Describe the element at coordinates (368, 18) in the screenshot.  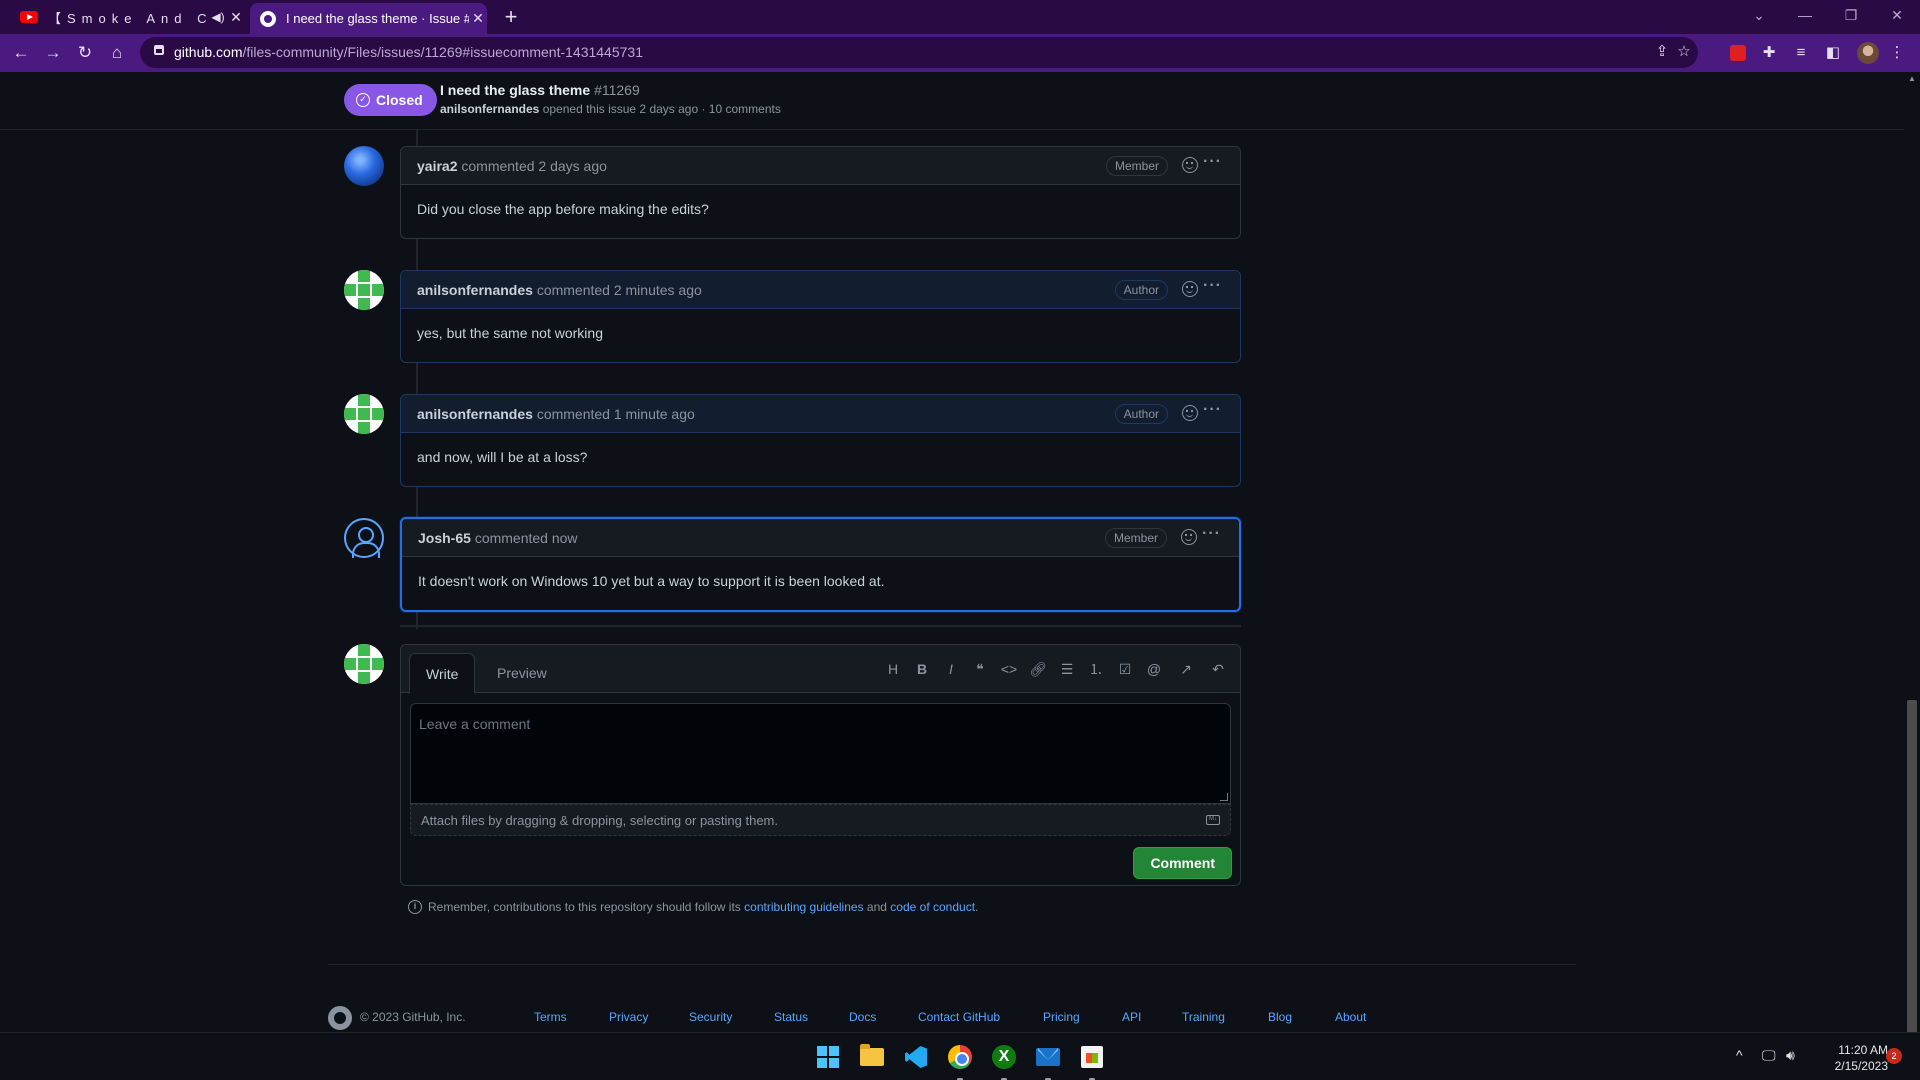
I see `tab-github-issue: I need the glass theme · Issue #1 ✕` at that location.